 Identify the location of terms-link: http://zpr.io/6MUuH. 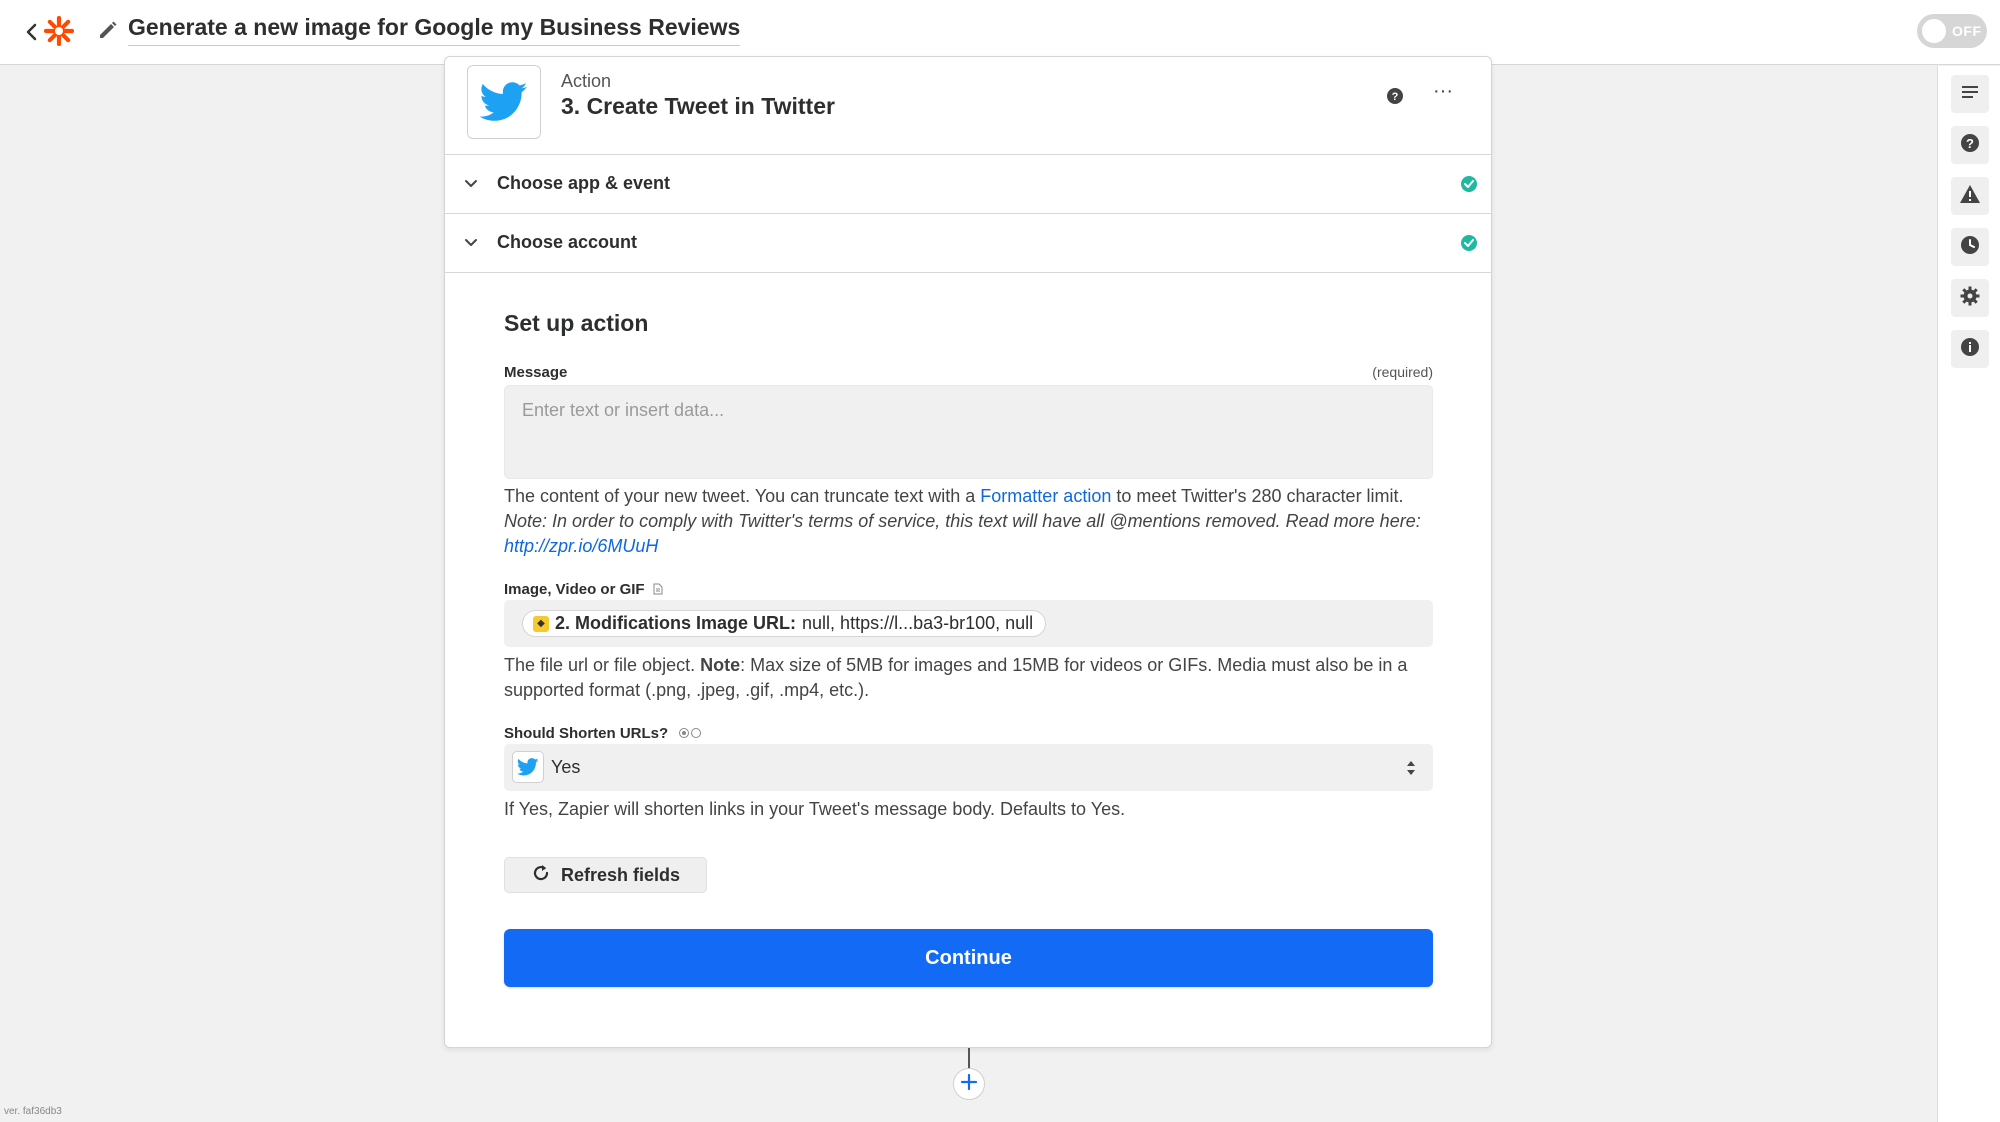
(581, 546).